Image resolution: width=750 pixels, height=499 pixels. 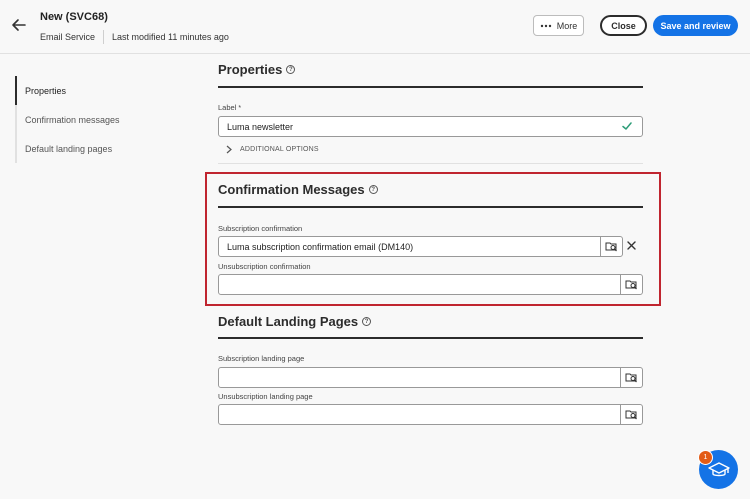 I want to click on subscription-landing-label: Subscription landing page, so click(x=261, y=358).